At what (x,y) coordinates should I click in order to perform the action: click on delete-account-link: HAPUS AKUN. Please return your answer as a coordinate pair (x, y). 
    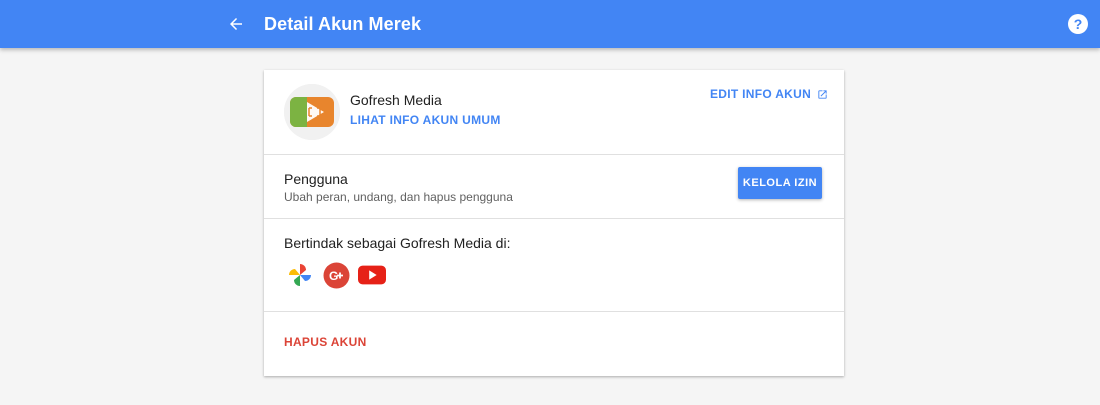
    Looking at the image, I should click on (325, 342).